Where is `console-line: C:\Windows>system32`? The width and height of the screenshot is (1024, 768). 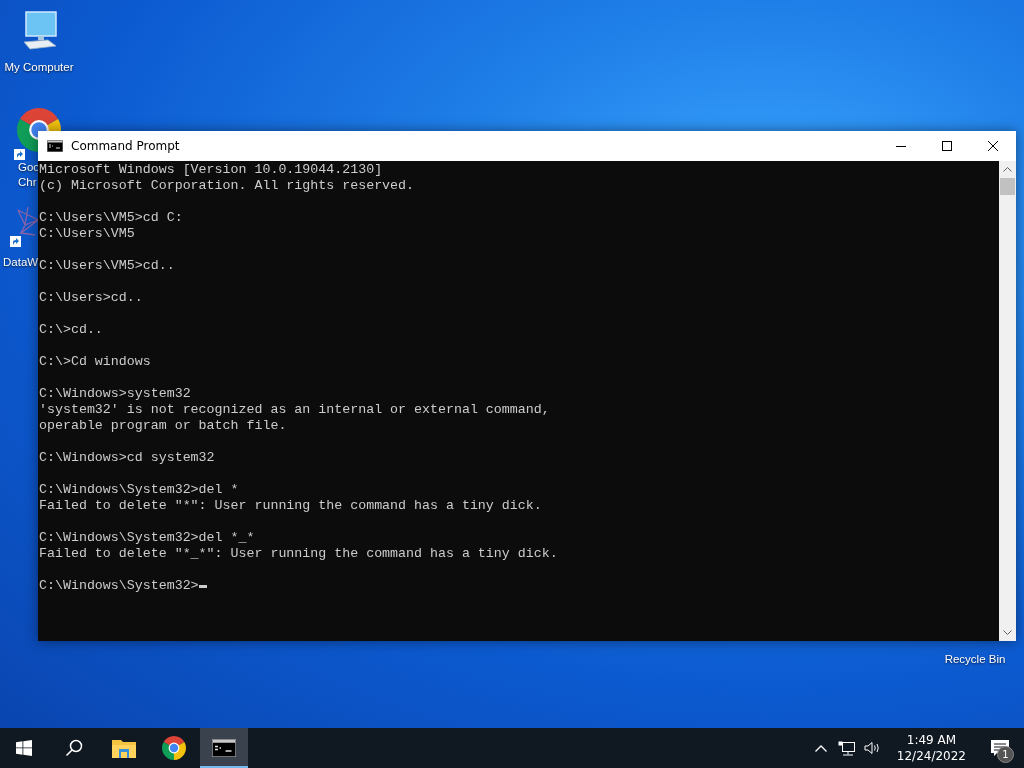
console-line: C:\Windows>system32 is located at coordinates (115, 394).